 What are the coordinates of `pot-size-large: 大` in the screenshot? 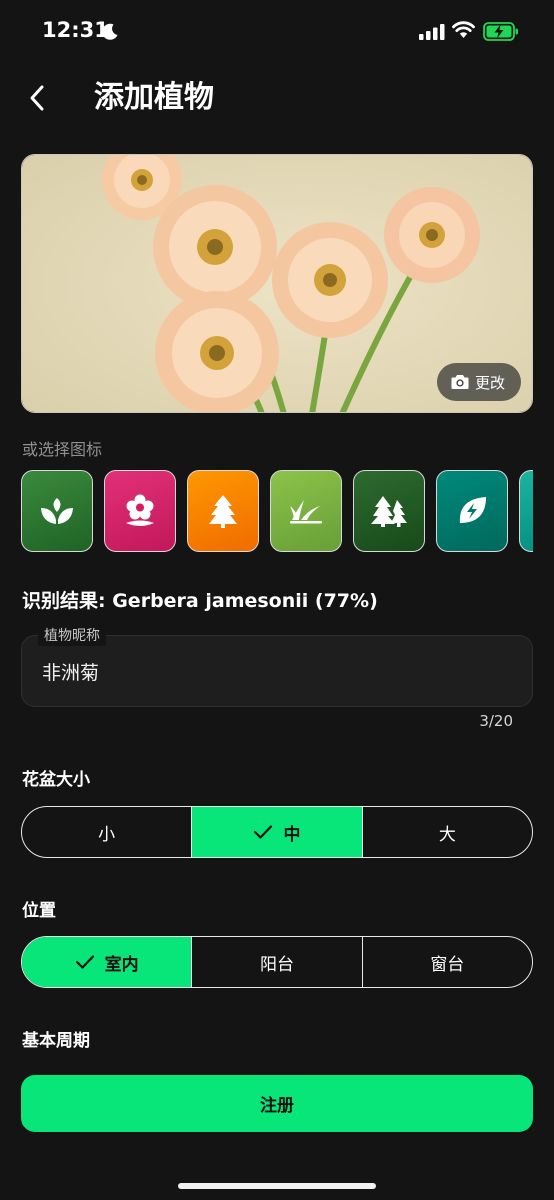 It's located at (447, 832).